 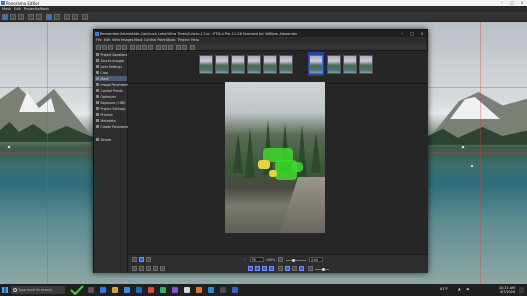 What do you see at coordinates (264, 268) in the screenshot?
I see `mask-white-icon` at bounding box center [264, 268].